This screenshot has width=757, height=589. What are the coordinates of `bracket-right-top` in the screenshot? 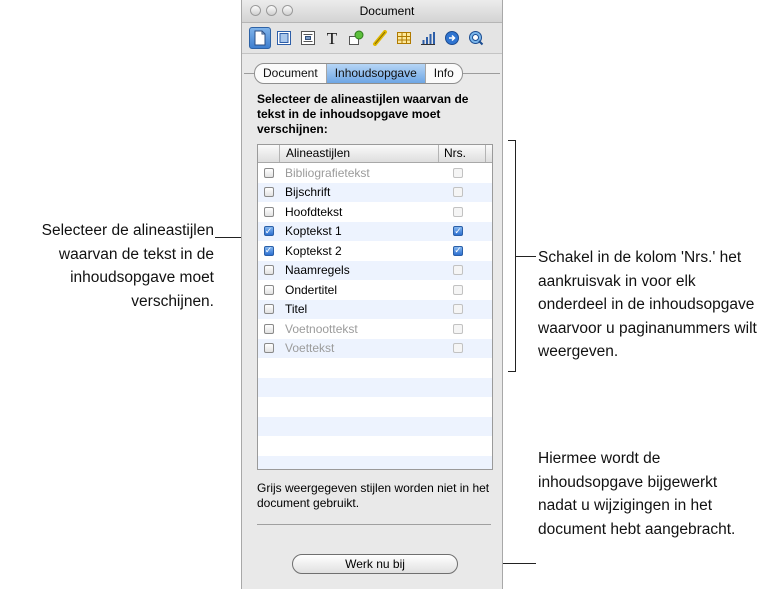 It's located at (512, 140).